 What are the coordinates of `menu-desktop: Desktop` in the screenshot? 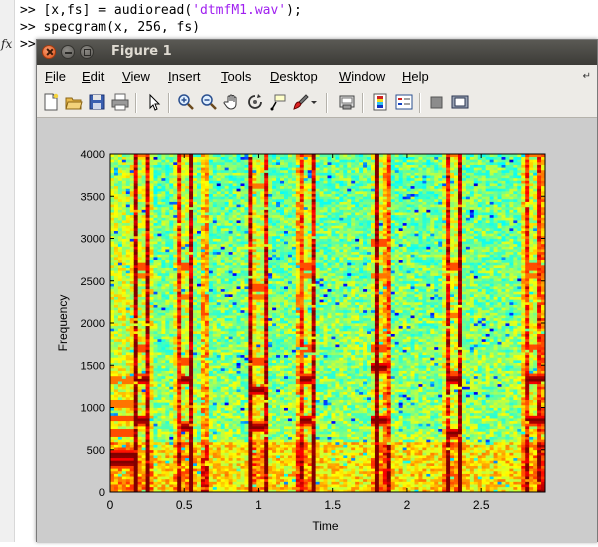 It's located at (294, 76).